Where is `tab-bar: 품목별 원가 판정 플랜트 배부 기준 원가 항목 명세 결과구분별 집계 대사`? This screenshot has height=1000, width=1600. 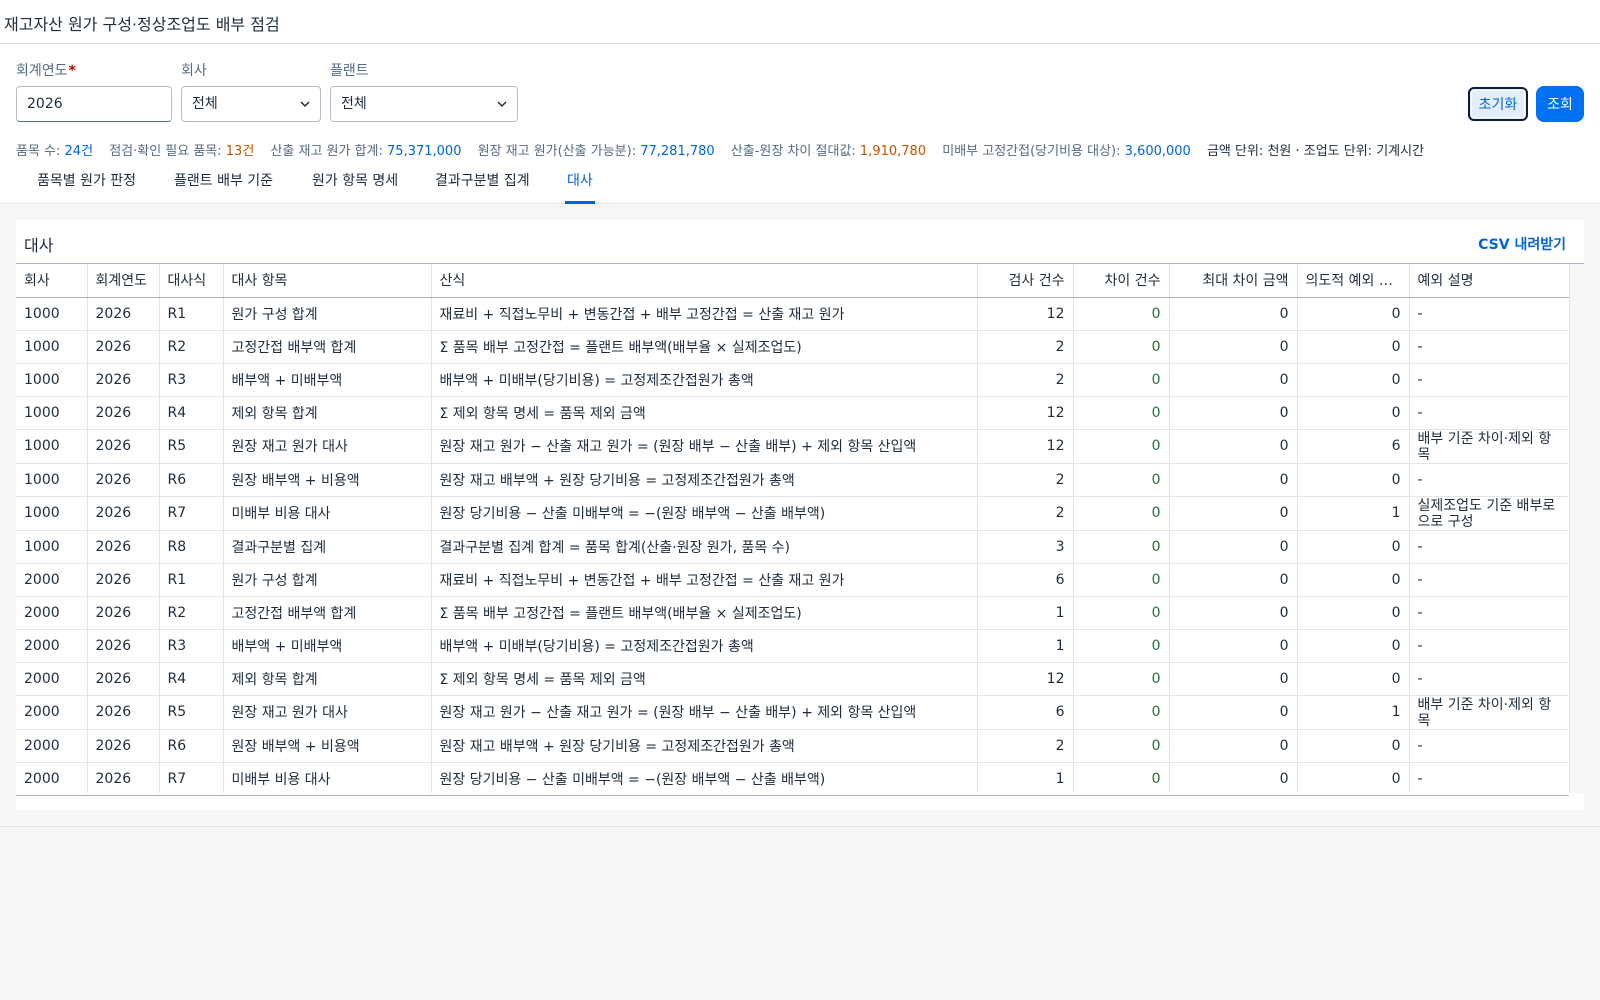 tab-bar: 품목별 원가 판정 플랜트 배부 기준 원가 항목 명세 결과구분별 집계 대사 is located at coordinates (800, 182).